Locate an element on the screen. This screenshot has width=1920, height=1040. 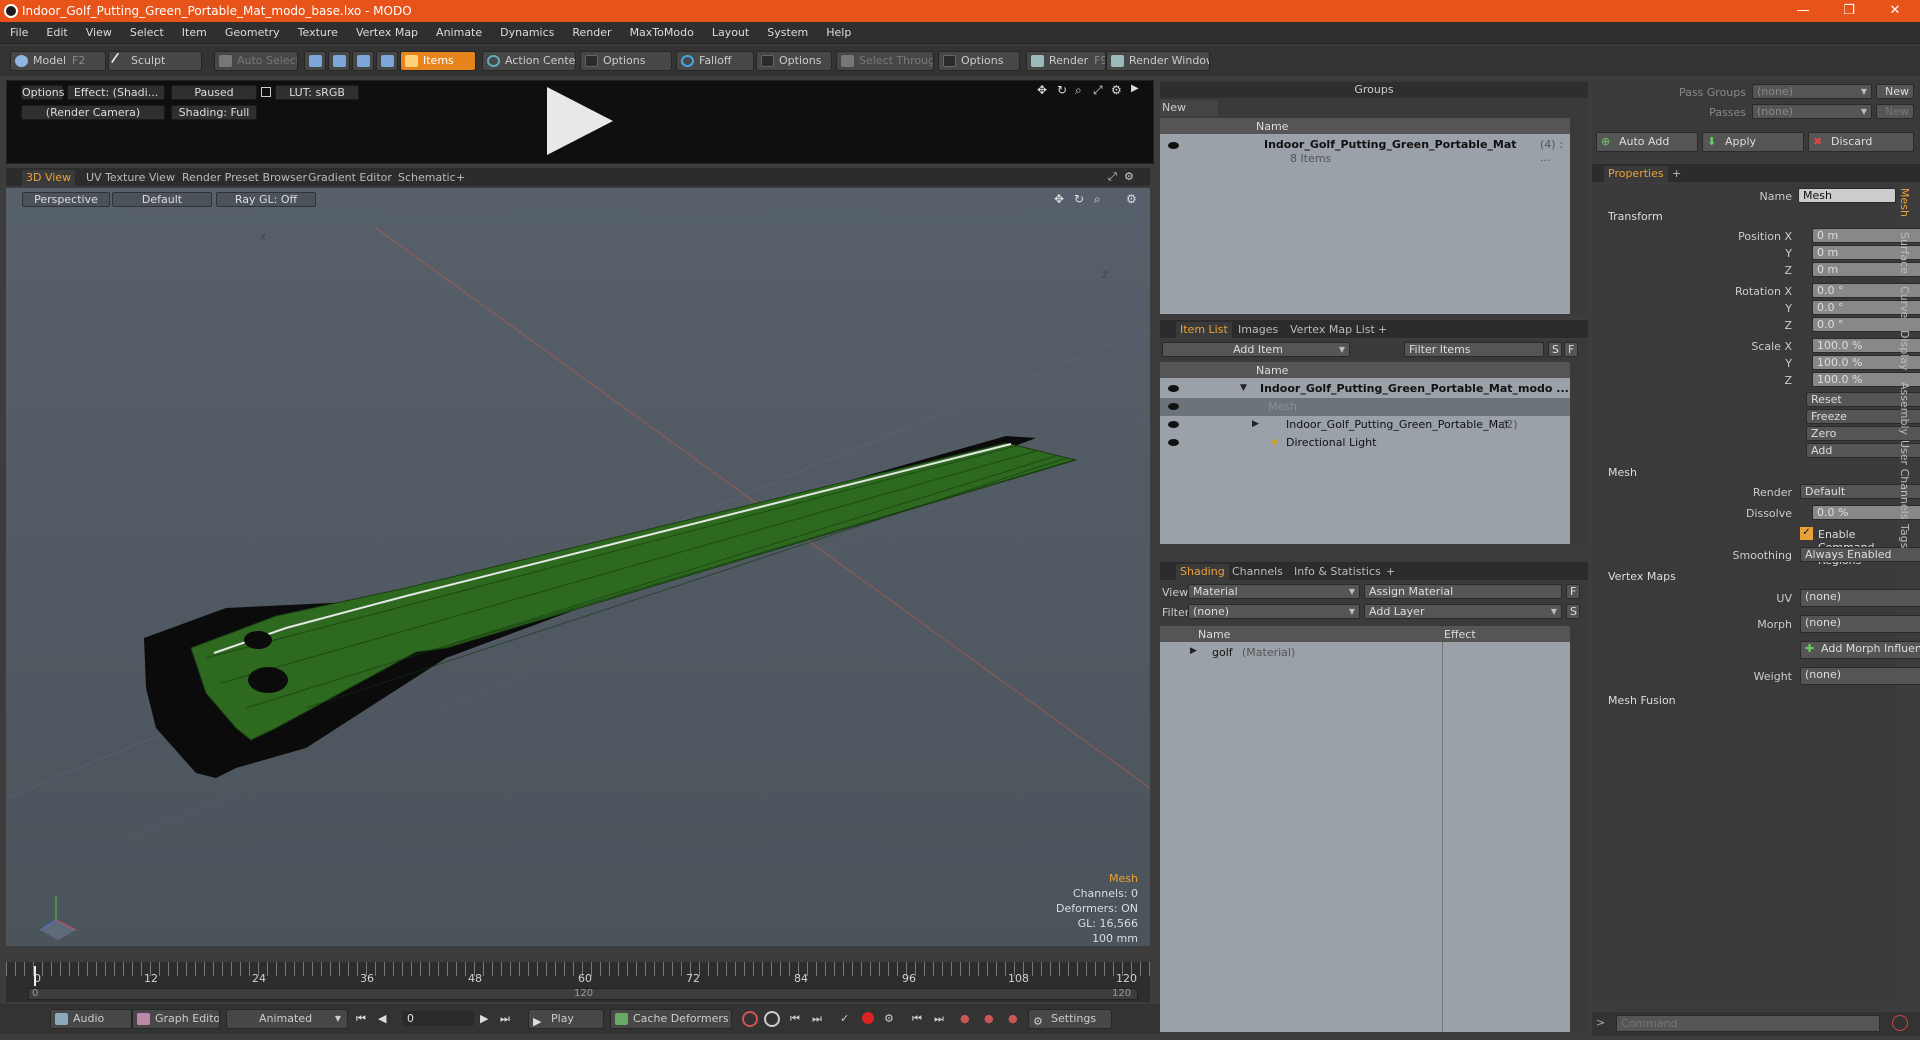
shader-tree: Name Effect ▶ golf (Material) is located at coordinates (1365, 829).